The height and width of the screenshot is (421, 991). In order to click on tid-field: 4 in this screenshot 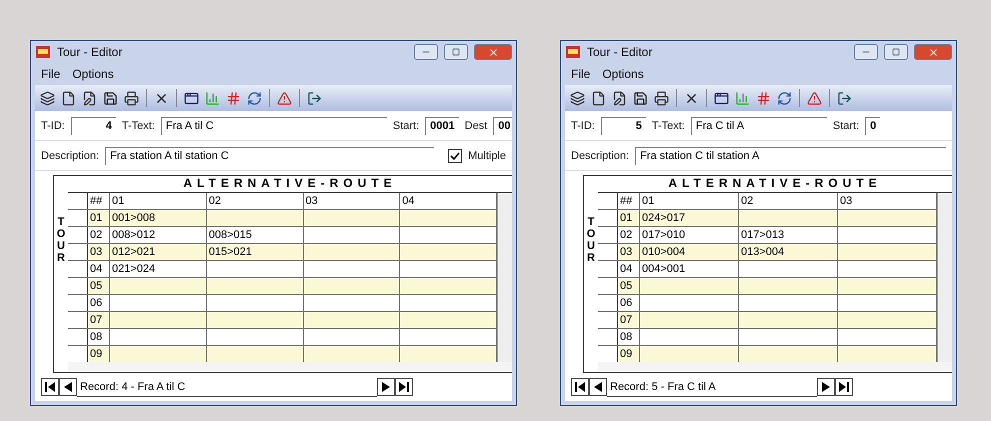, I will do `click(93, 125)`.